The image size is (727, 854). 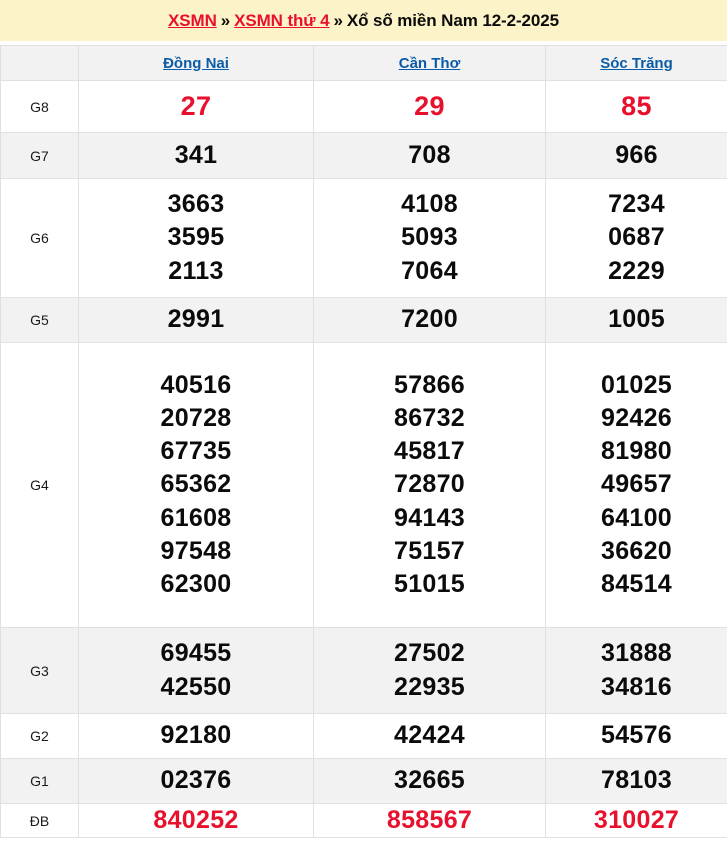 I want to click on number-stack: 01025 92426 81980 49657 64100 36620 84514, so click(x=636, y=485).